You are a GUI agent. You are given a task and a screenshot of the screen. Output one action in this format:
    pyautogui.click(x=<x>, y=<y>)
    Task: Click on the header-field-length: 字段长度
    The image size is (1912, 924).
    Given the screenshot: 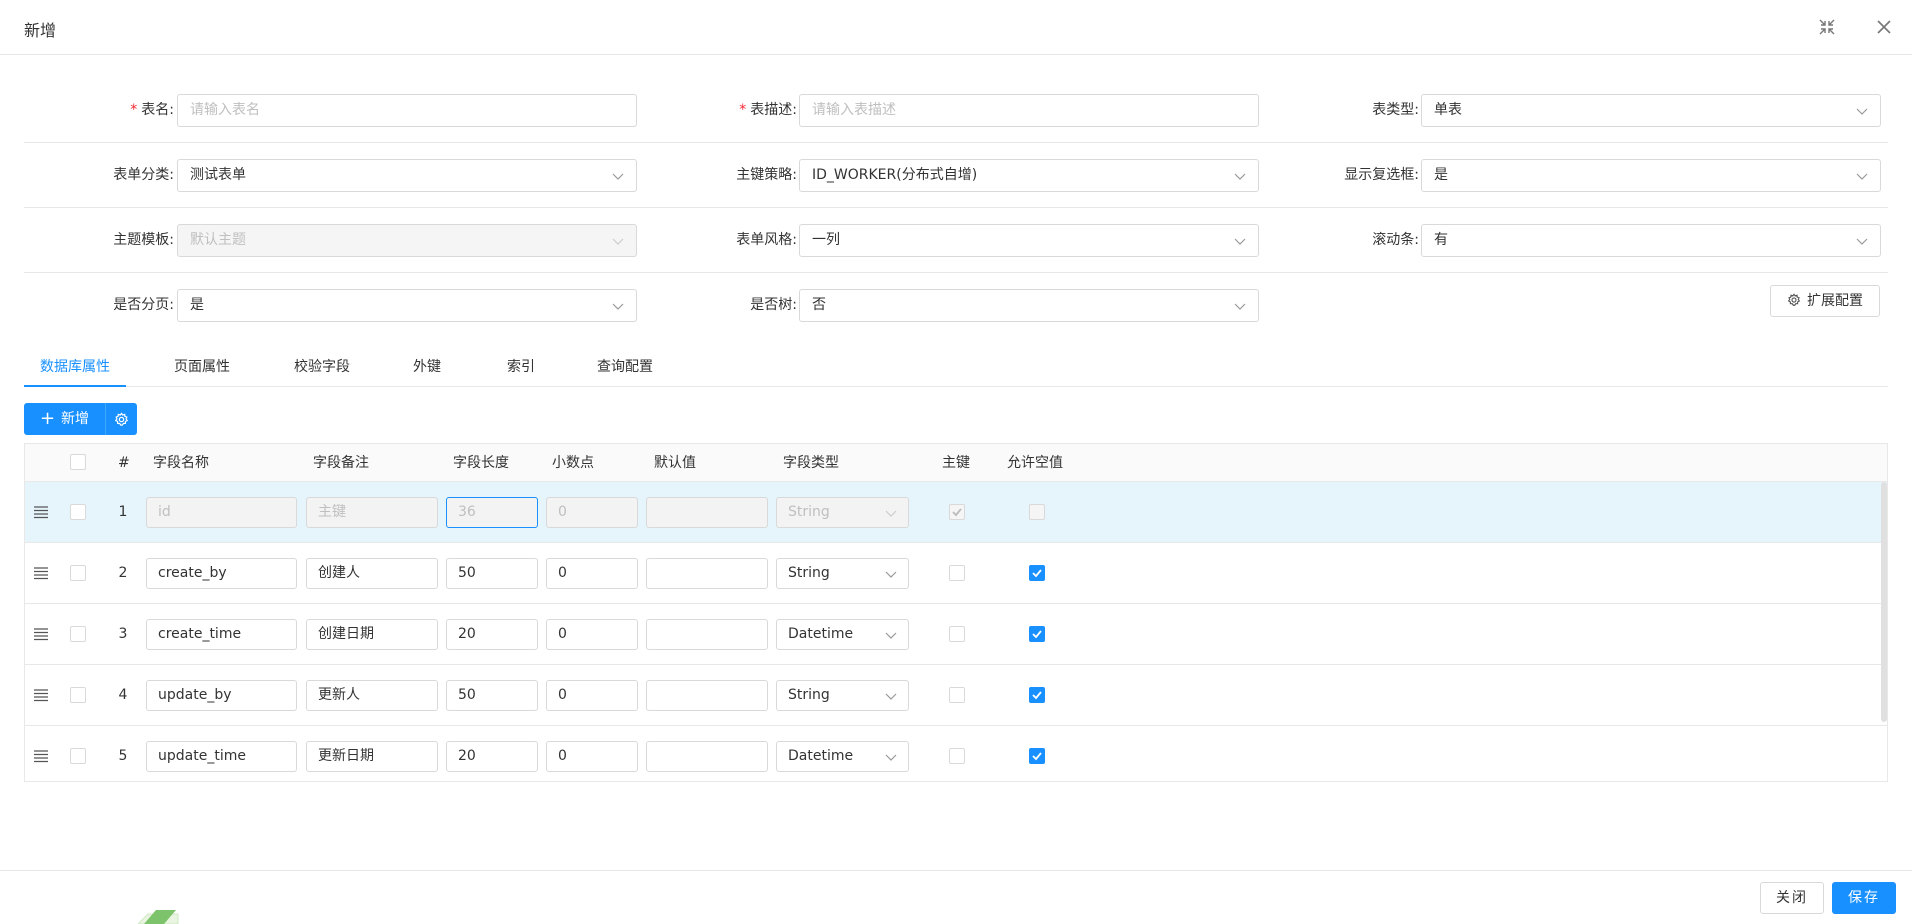 What is the action you would take?
    pyautogui.click(x=481, y=463)
    